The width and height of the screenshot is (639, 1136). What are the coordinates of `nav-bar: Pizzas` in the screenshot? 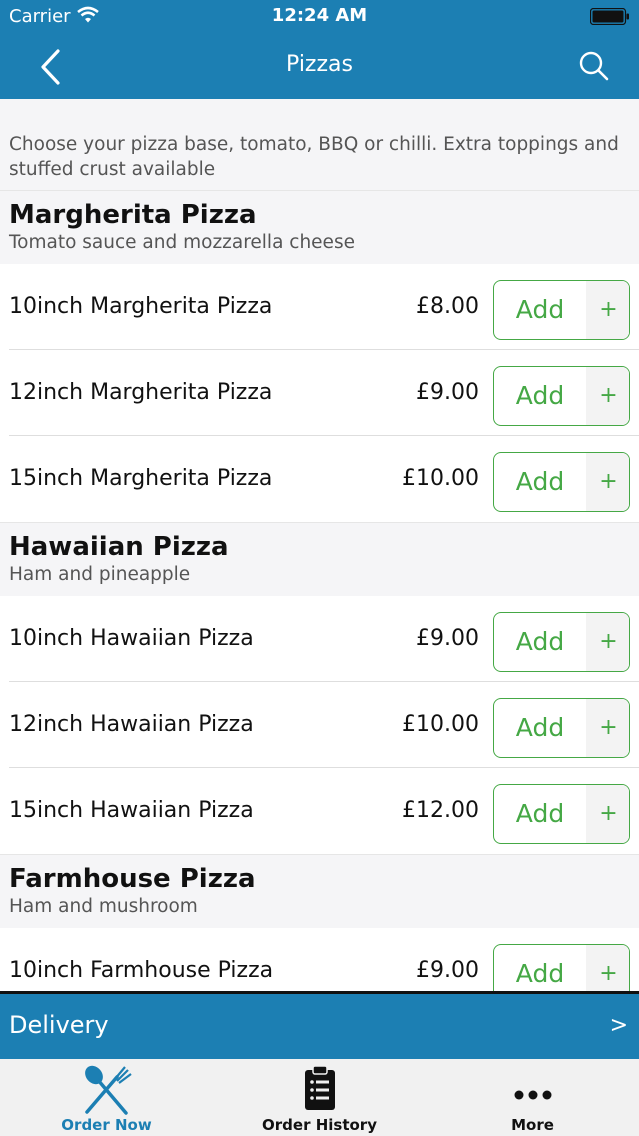 It's located at (319, 66).